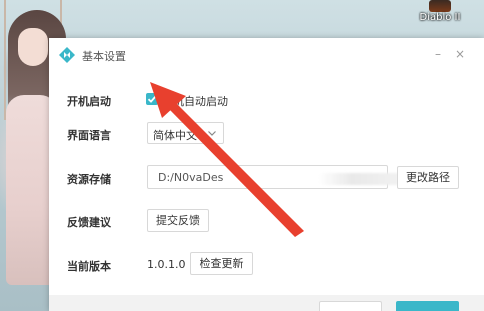 The height and width of the screenshot is (311, 484). I want to click on storage-path-field: D:/N0vaDes, so click(290, 177).